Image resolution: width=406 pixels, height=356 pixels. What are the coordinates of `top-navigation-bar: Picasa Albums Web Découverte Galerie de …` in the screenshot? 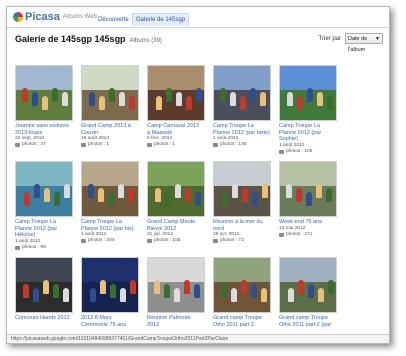 It's located at (198, 17).